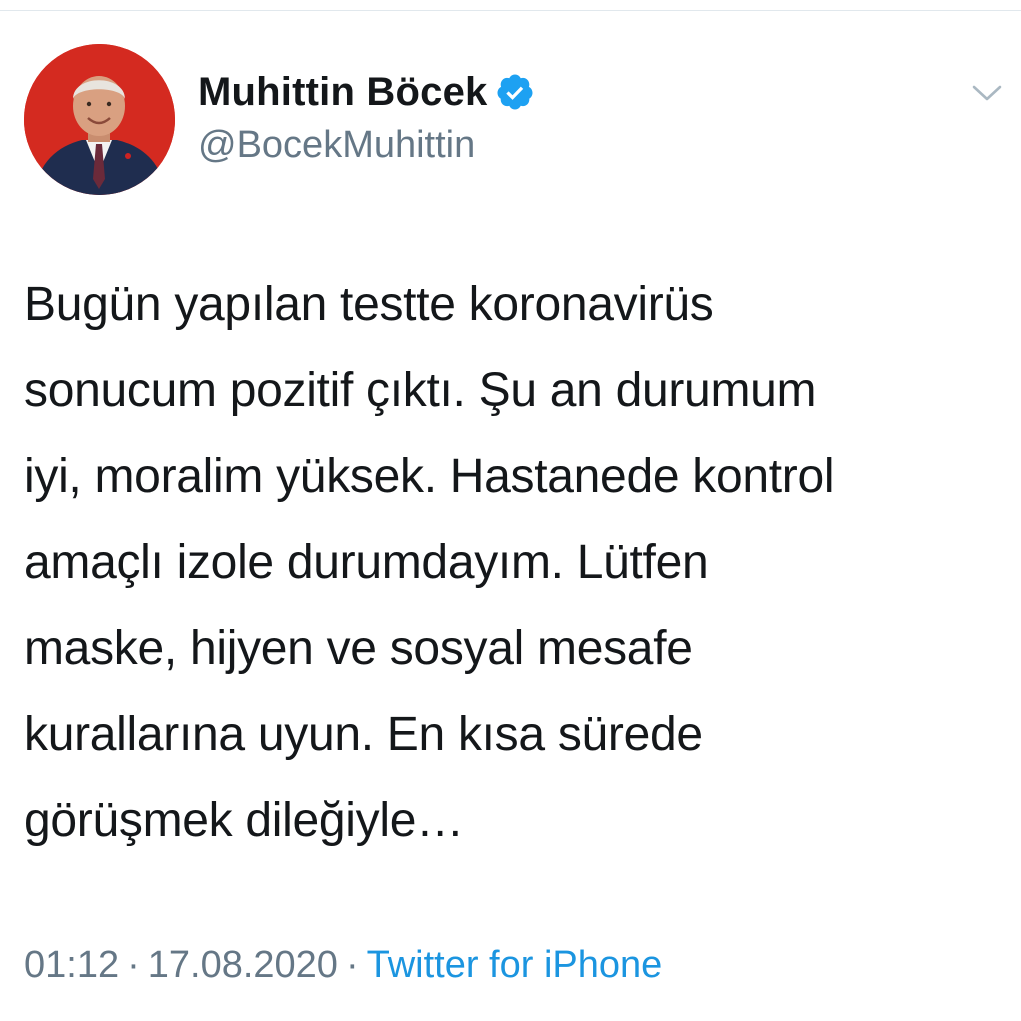 Image resolution: width=1021 pixels, height=1021 pixels. I want to click on name-row: Muhittin Böcek, so click(366, 92).